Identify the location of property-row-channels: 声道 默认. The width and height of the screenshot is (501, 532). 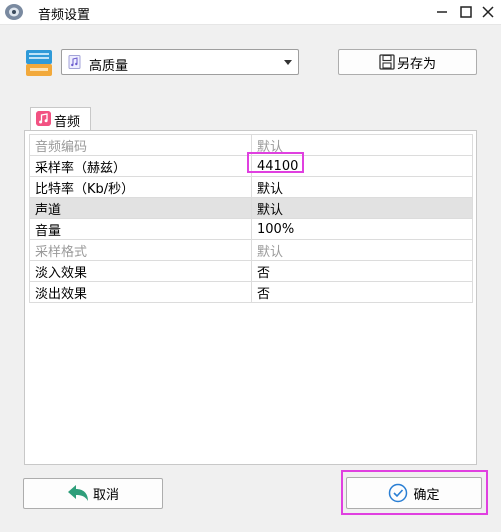
(251, 208).